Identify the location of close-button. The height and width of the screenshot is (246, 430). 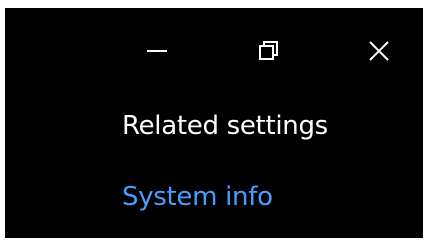
(379, 51).